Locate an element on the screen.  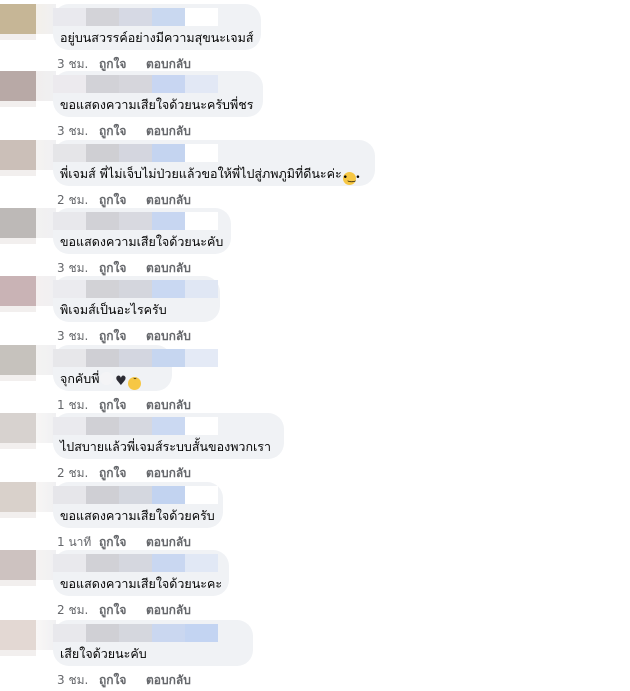
comment-text: พิเจมส์เป็นอะไรครับ is located at coordinates (113, 310).